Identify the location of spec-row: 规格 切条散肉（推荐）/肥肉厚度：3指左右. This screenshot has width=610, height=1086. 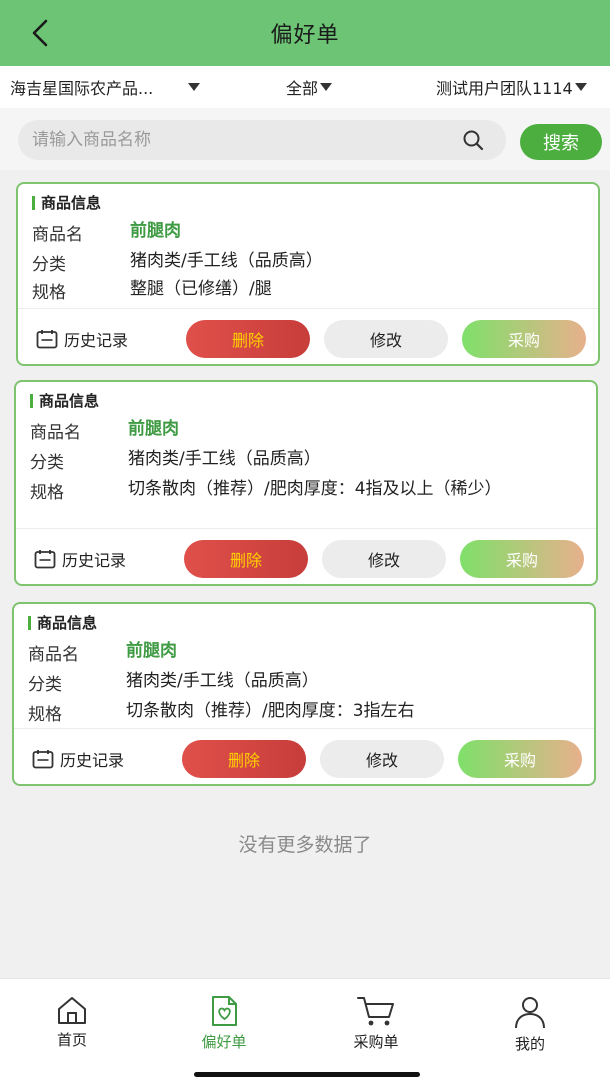
(297, 712).